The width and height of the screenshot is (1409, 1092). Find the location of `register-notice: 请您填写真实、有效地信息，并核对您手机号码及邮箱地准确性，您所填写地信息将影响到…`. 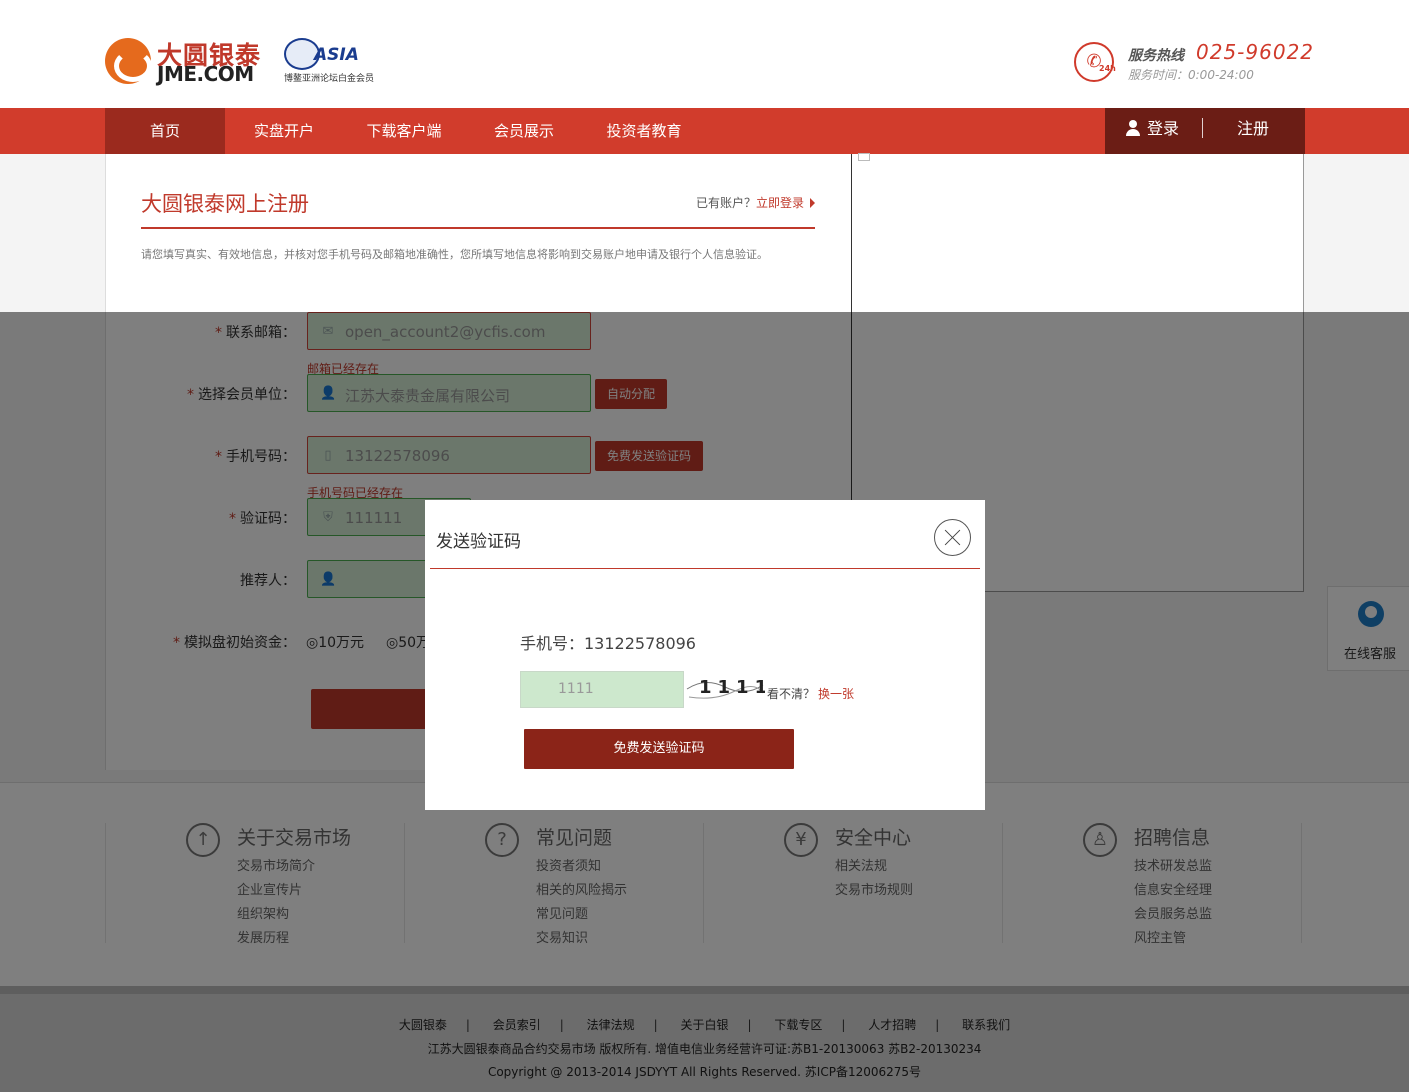

register-notice: 请您填写真实、有效地信息，并核对您手机号码及邮箱地准确性，您所填写地信息将影响到… is located at coordinates (454, 254).